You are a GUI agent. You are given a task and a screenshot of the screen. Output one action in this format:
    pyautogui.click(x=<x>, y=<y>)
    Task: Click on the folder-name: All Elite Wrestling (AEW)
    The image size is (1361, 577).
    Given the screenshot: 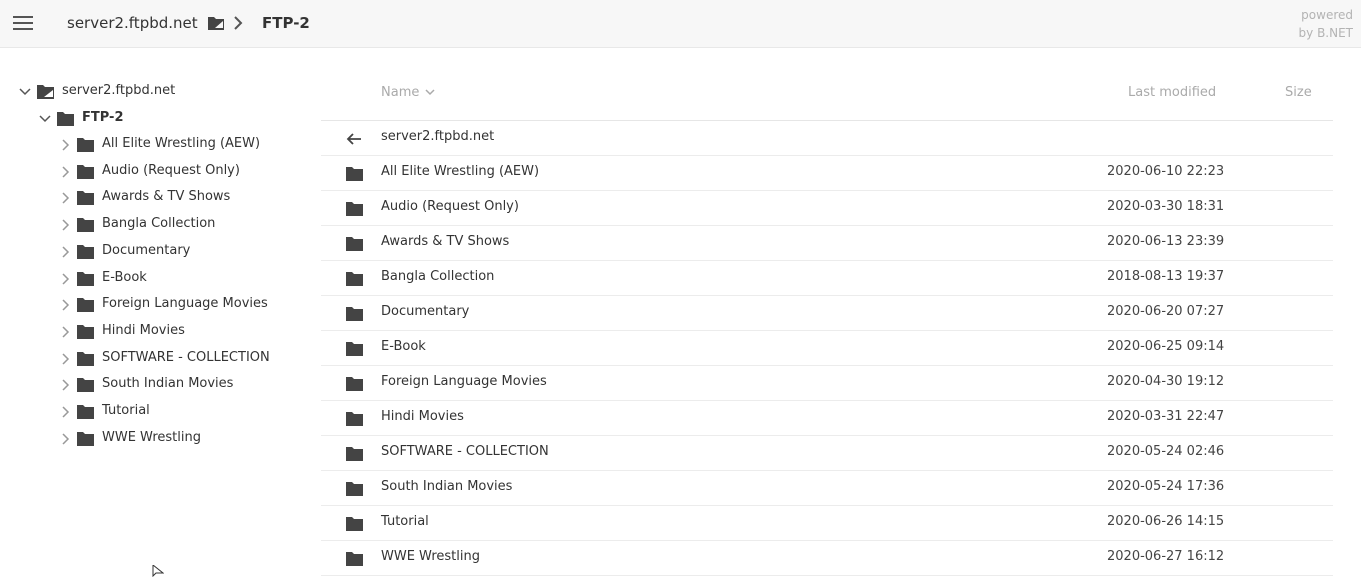 What is the action you would take?
    pyautogui.click(x=460, y=171)
    